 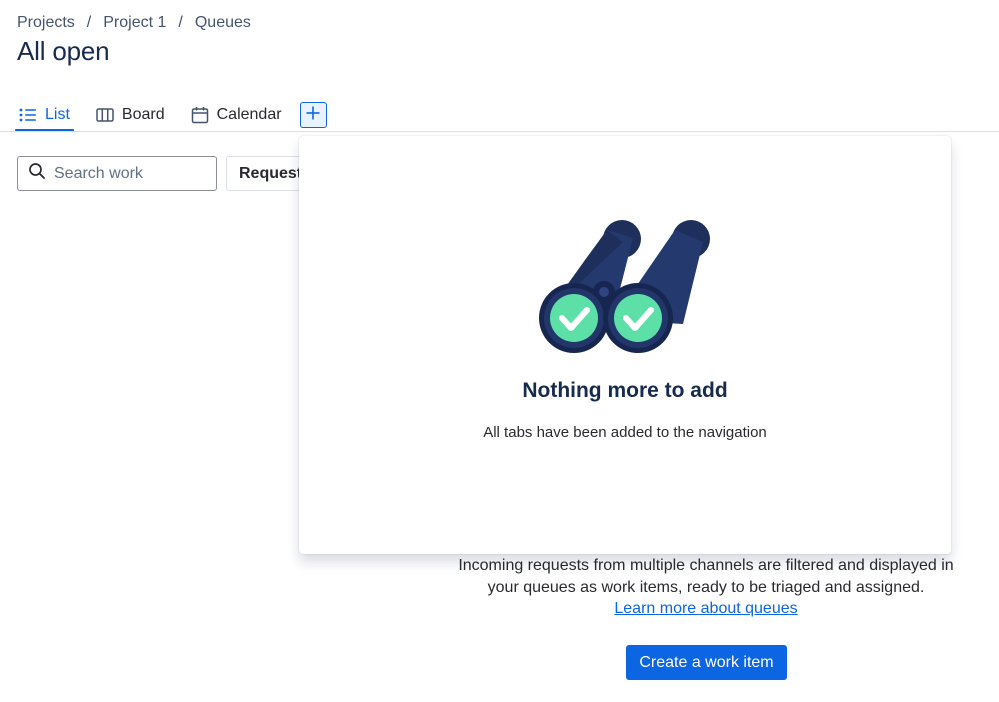 What do you see at coordinates (249, 114) in the screenshot?
I see `tab-calendar-label: Calendar` at bounding box center [249, 114].